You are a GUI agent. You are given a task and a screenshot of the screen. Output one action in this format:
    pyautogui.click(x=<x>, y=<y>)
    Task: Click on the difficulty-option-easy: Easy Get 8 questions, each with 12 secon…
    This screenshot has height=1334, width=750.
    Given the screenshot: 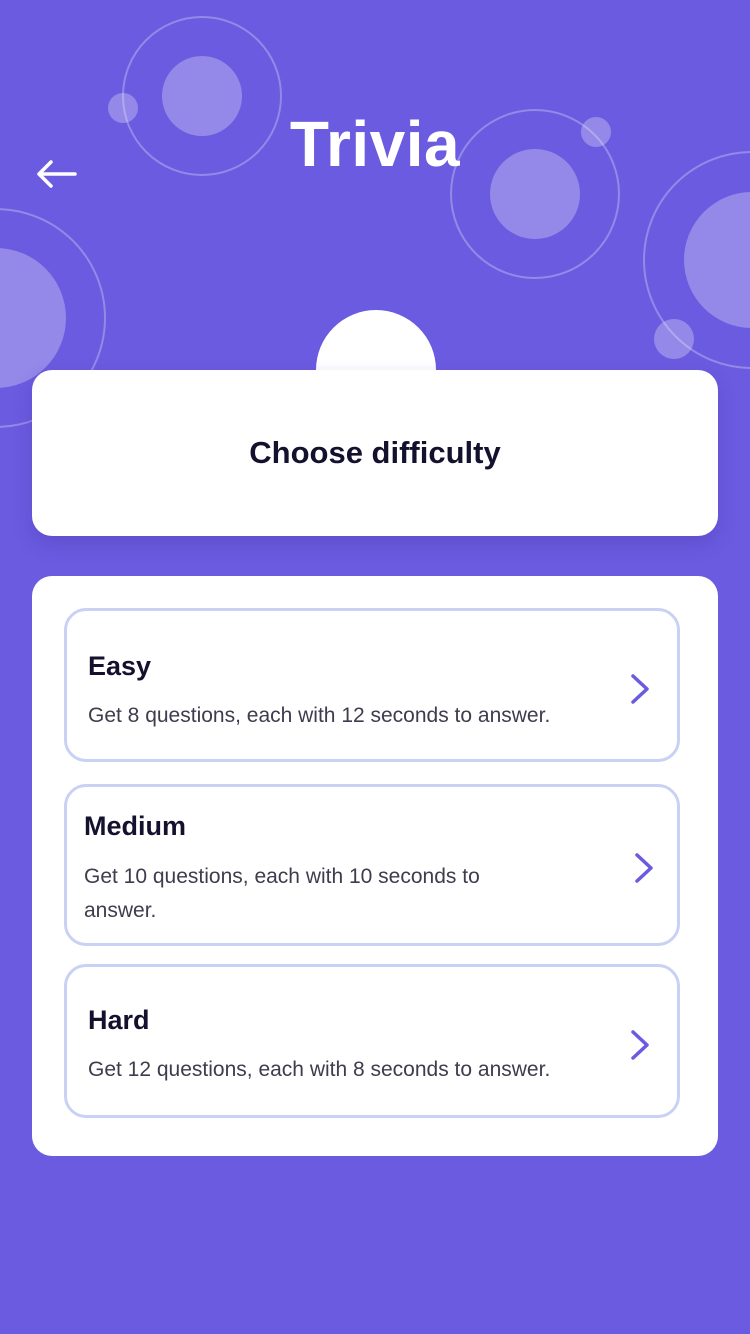 What is the action you would take?
    pyautogui.click(x=372, y=685)
    